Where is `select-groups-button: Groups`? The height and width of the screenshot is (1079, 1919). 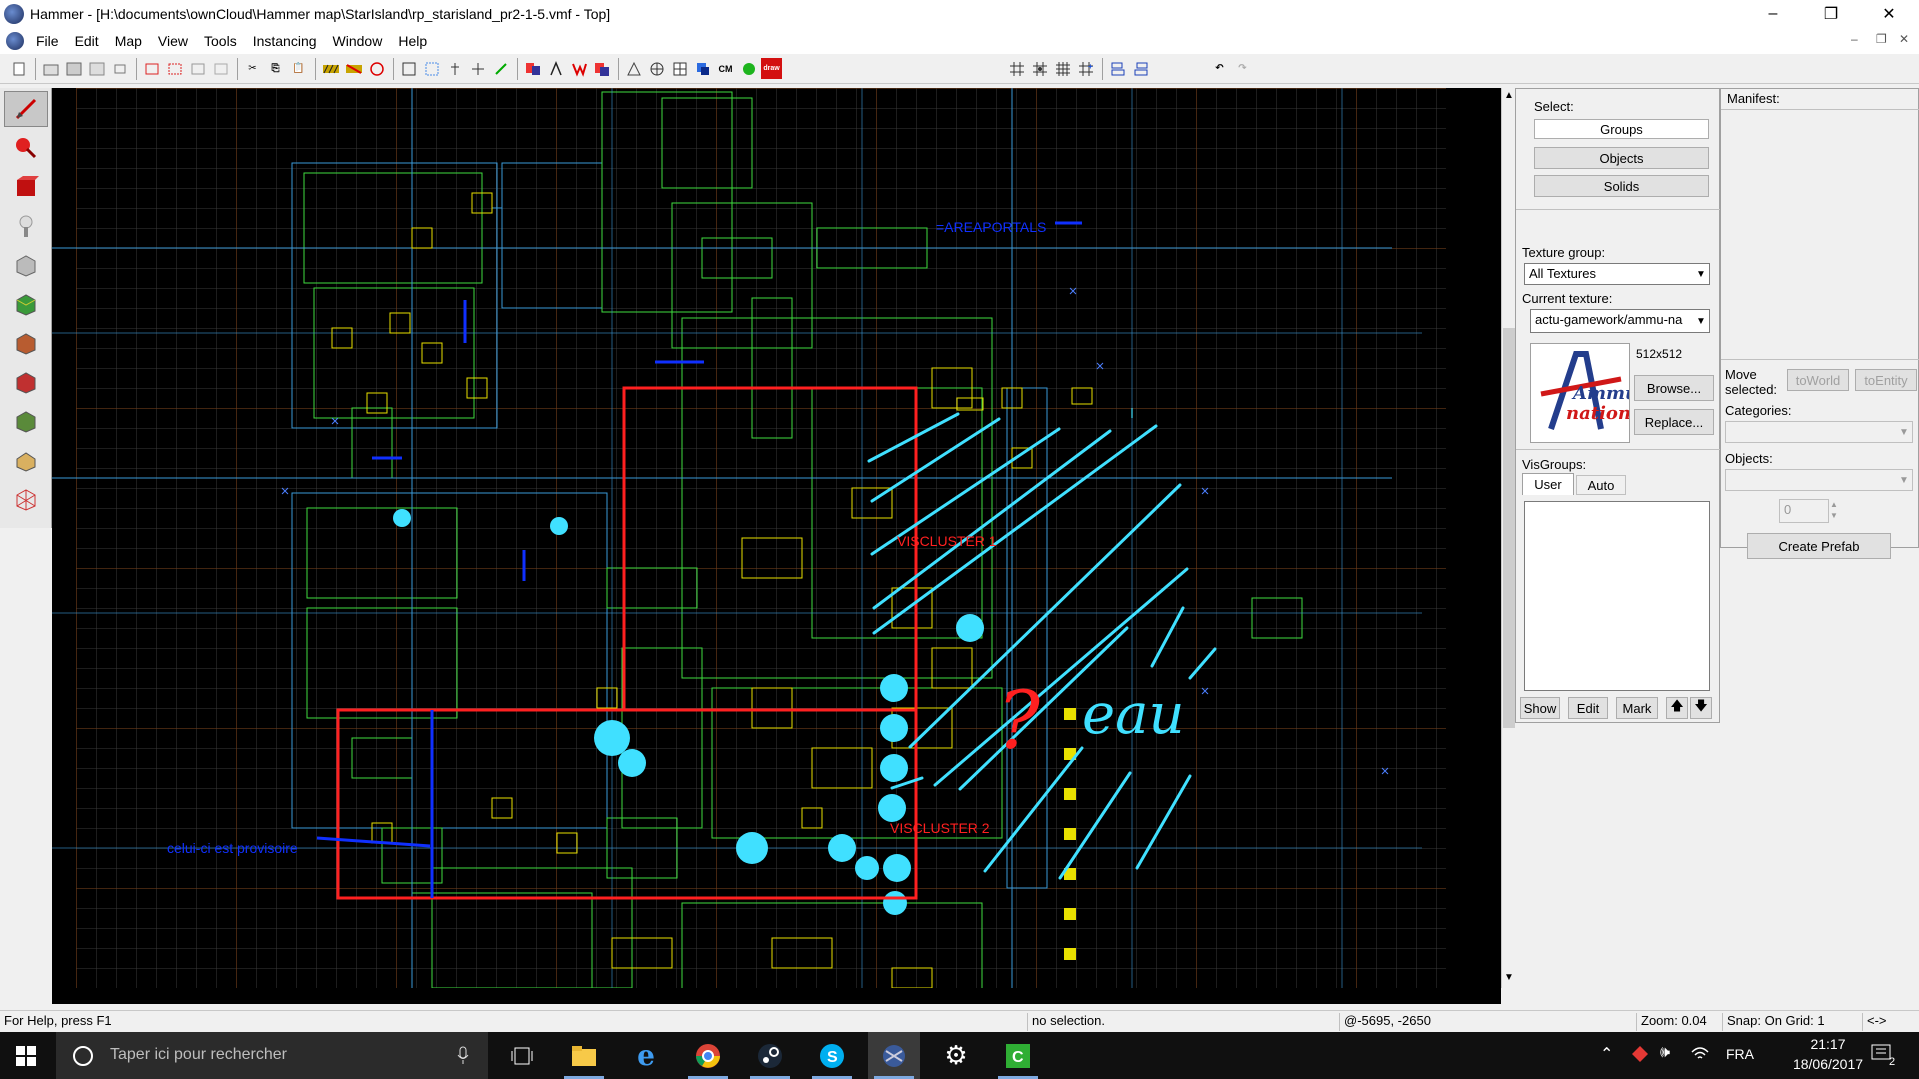
select-groups-button: Groups is located at coordinates (1621, 129).